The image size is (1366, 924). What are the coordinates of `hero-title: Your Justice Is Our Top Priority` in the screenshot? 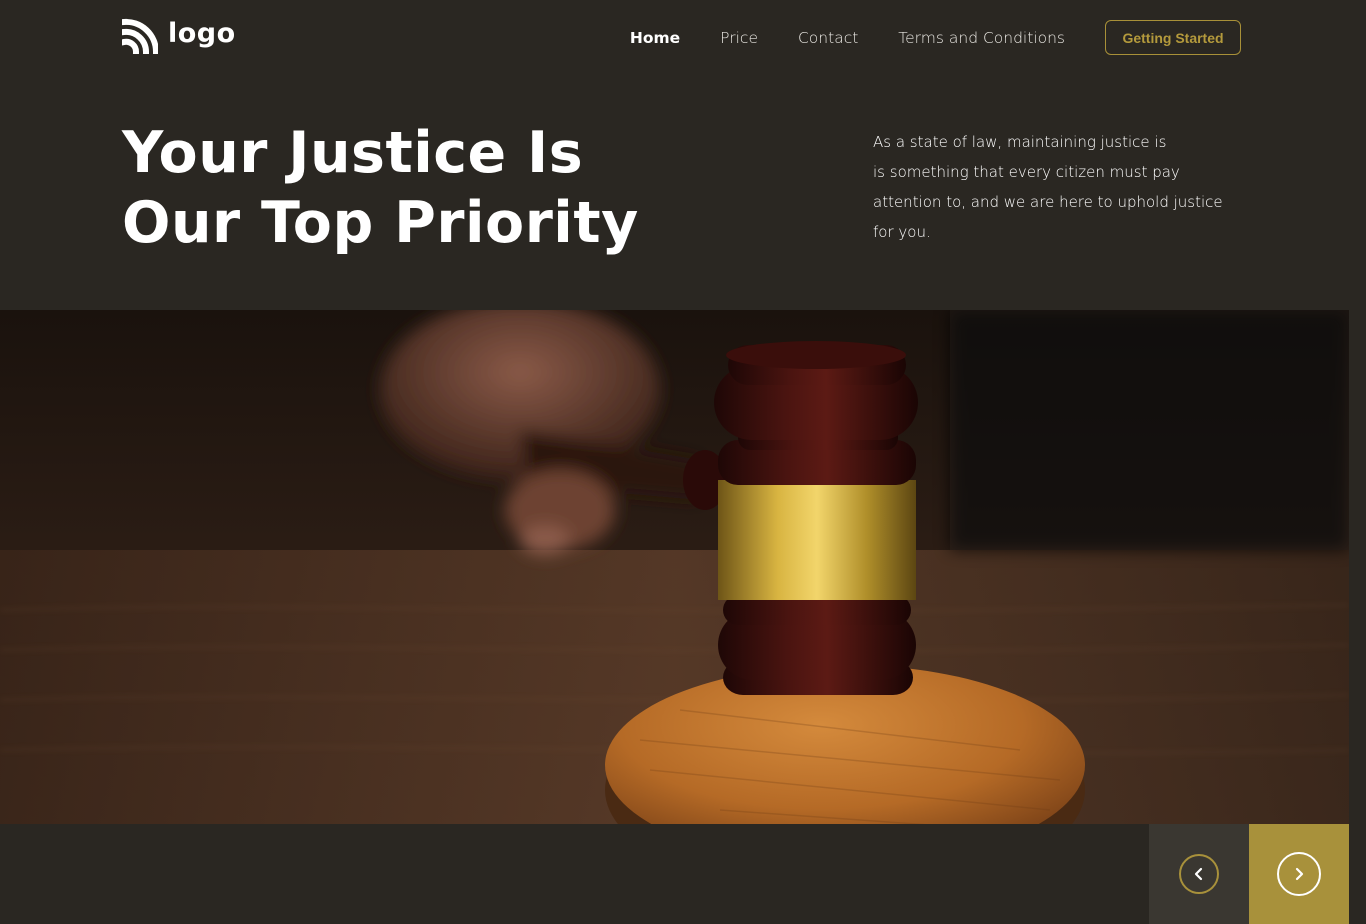 It's located at (402, 188).